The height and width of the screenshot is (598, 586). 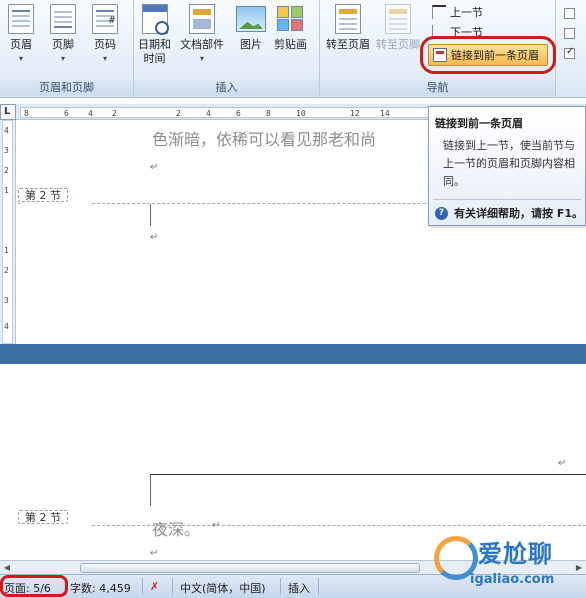 What do you see at coordinates (154, 586) in the screenshot?
I see `spell-check-icon: ✗` at bounding box center [154, 586].